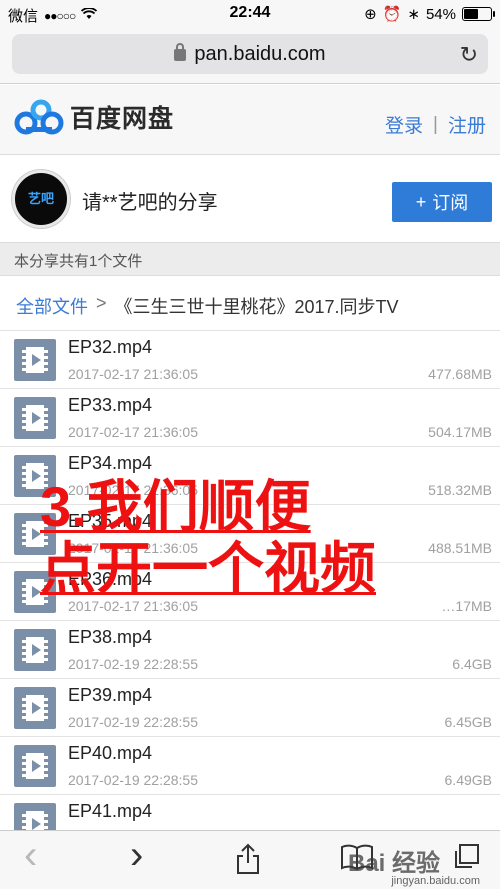 The height and width of the screenshot is (889, 500). What do you see at coordinates (460, 432) in the screenshot?
I see `file-size: 504.17MB` at bounding box center [460, 432].